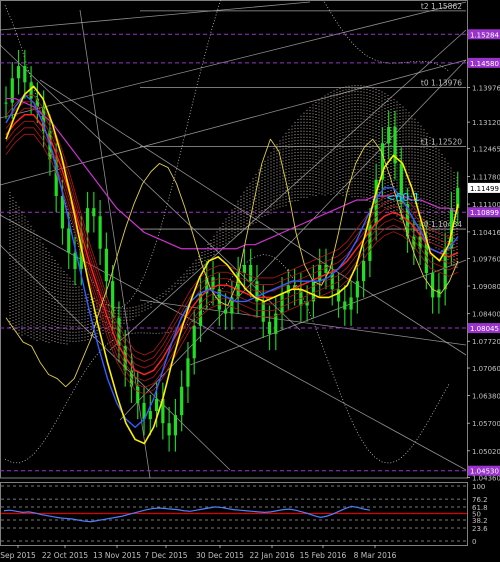 The width and height of the screenshot is (500, 562). Describe the element at coordinates (486, 177) in the screenshot. I see `price-tick-label: 1.11780` at that location.